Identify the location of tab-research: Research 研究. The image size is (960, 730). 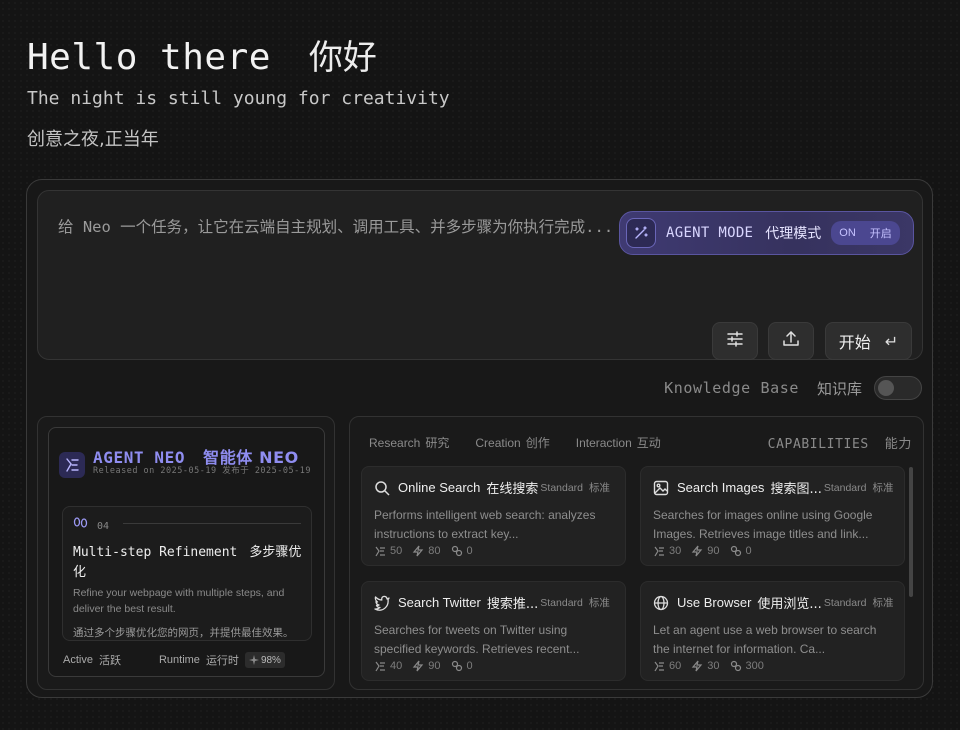
(409, 442).